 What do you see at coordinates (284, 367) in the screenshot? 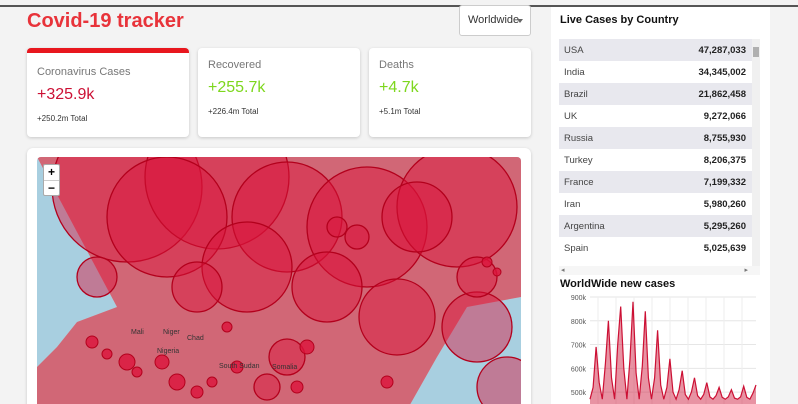
I see `map-label-somalia: Somalia` at bounding box center [284, 367].